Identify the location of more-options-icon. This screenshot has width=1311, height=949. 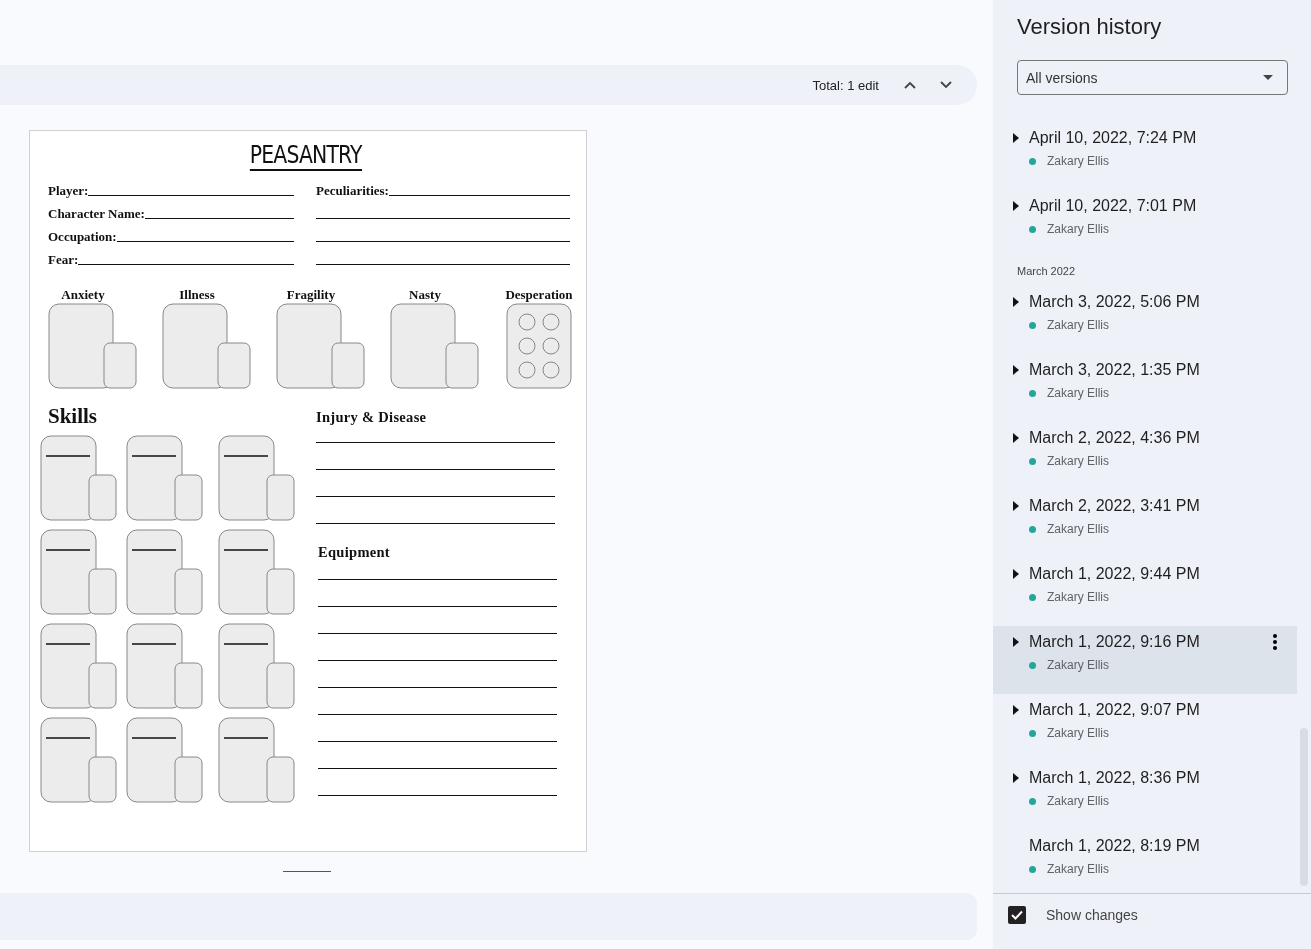
(1275, 642).